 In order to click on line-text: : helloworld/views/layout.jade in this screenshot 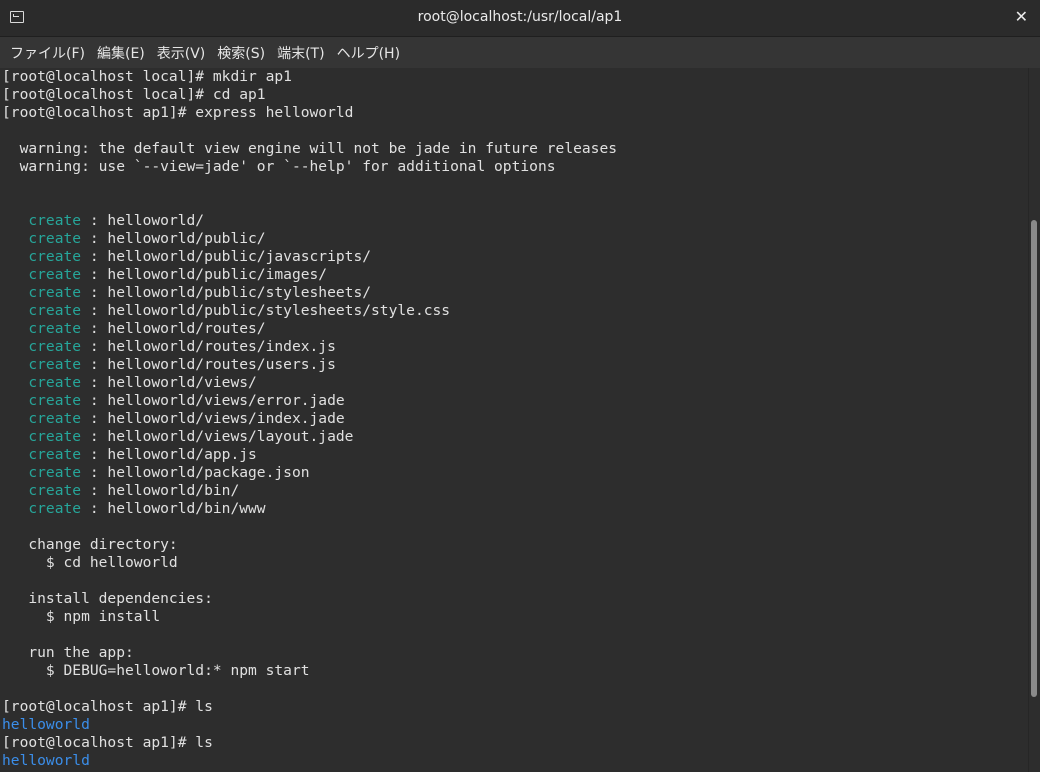, I will do `click(217, 436)`.